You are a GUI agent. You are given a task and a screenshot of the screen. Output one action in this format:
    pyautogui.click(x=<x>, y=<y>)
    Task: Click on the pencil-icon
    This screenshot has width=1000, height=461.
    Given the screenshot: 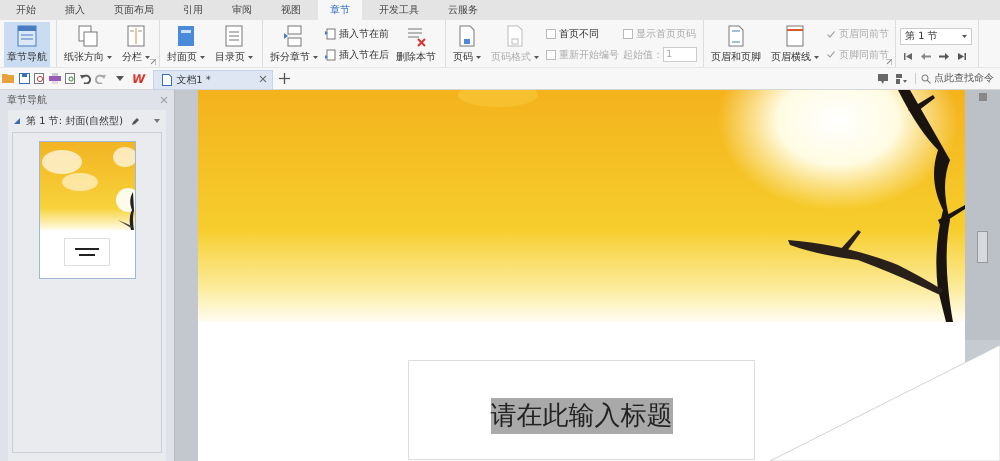 What is the action you would take?
    pyautogui.click(x=135, y=121)
    